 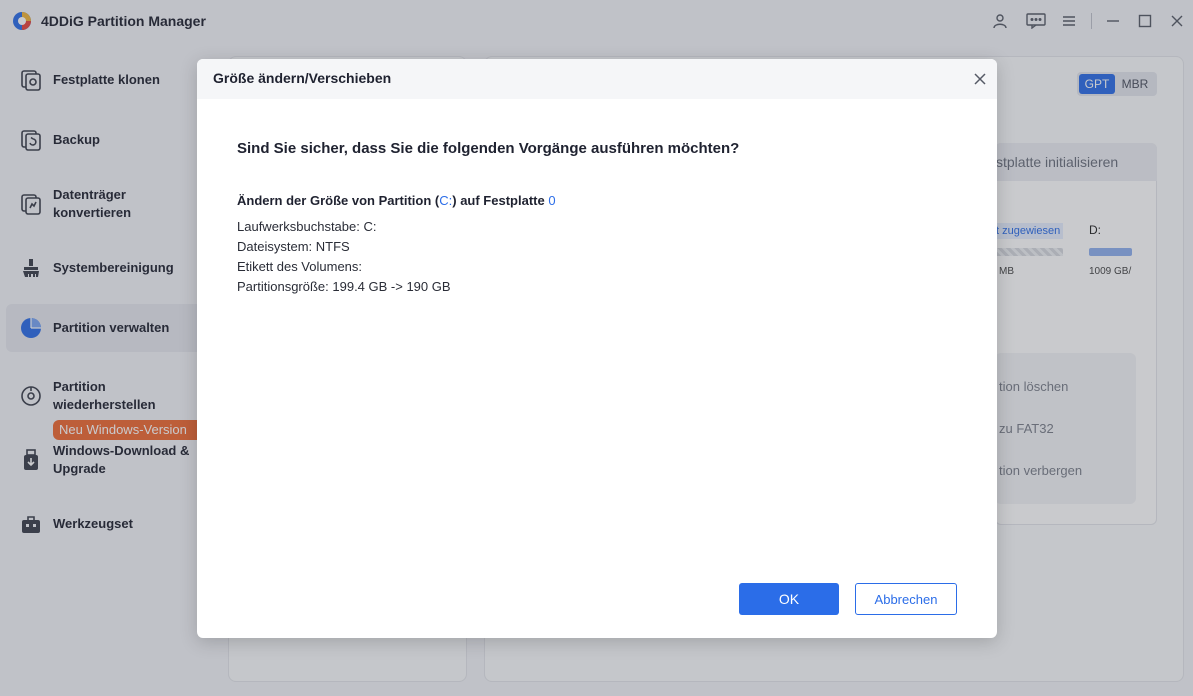 What do you see at coordinates (906, 599) in the screenshot?
I see `cancel-button: Abbrechen` at bounding box center [906, 599].